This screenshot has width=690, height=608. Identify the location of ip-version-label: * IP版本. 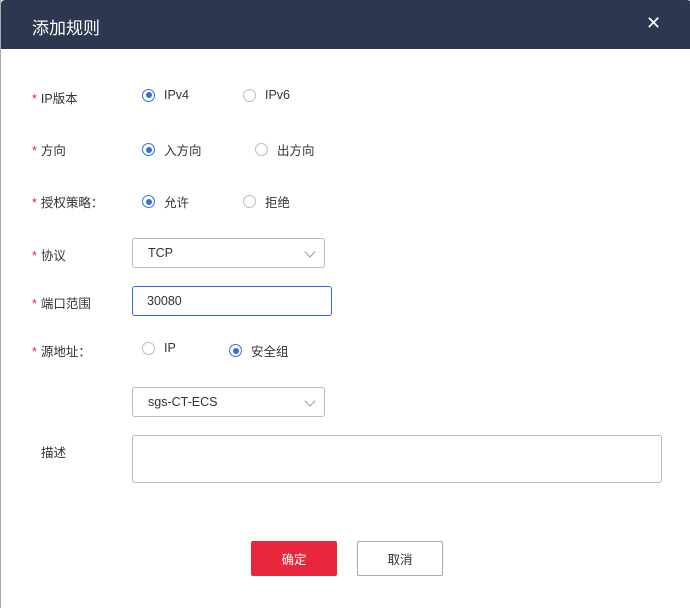
(55, 99).